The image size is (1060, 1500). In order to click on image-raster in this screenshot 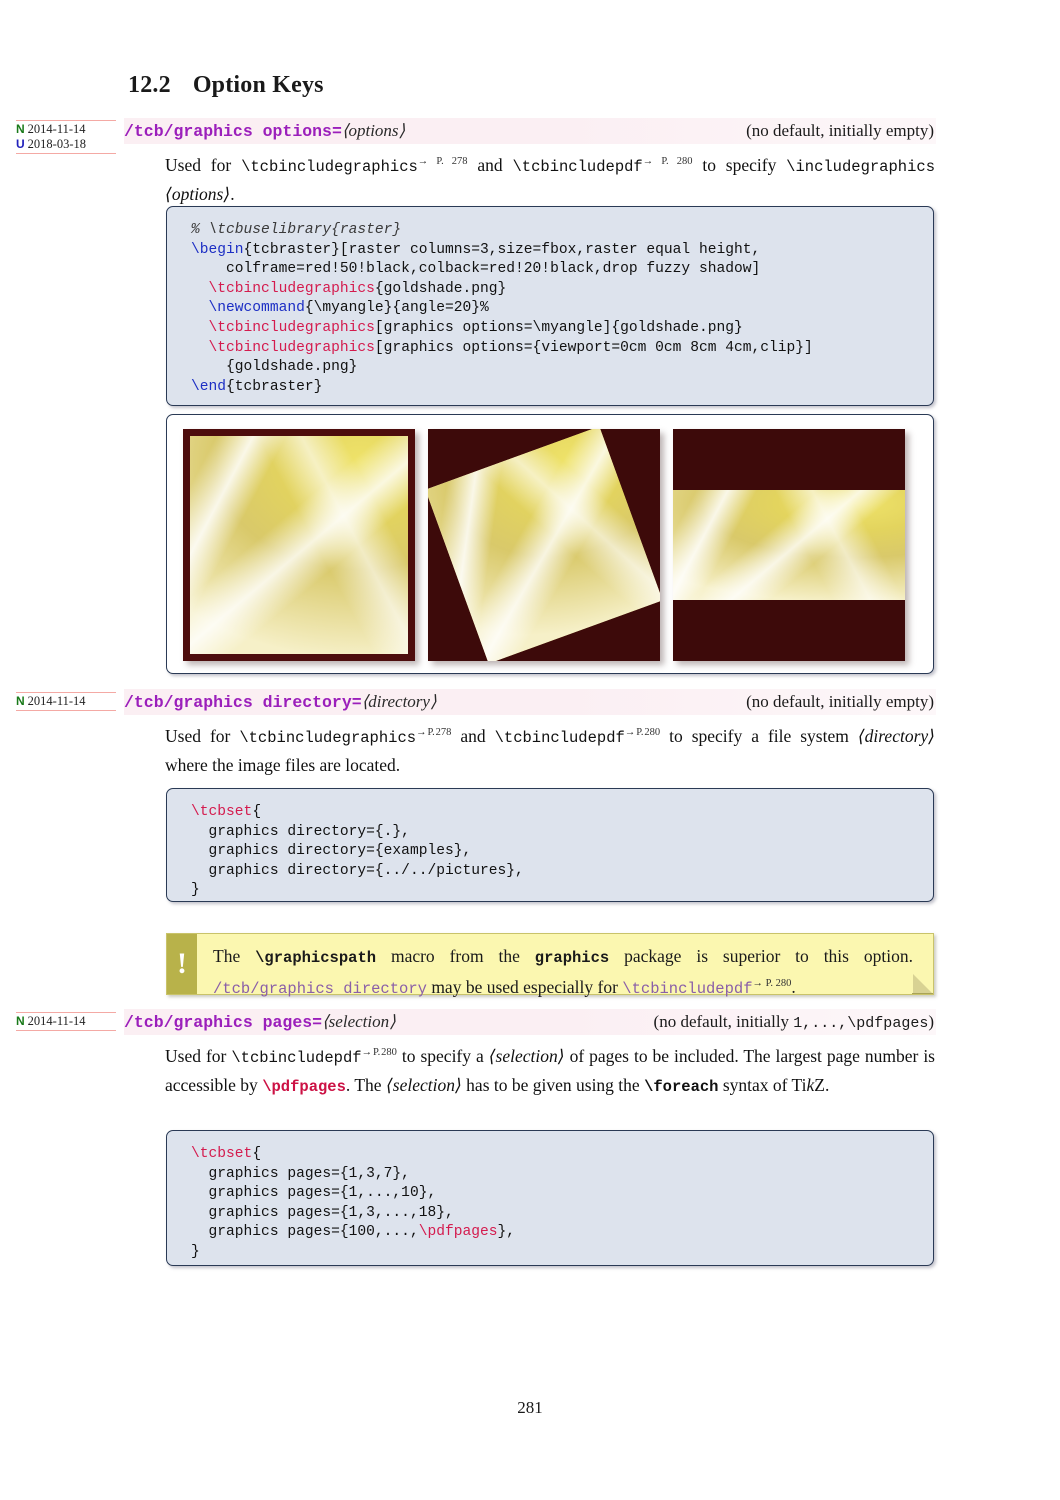, I will do `click(550, 544)`.